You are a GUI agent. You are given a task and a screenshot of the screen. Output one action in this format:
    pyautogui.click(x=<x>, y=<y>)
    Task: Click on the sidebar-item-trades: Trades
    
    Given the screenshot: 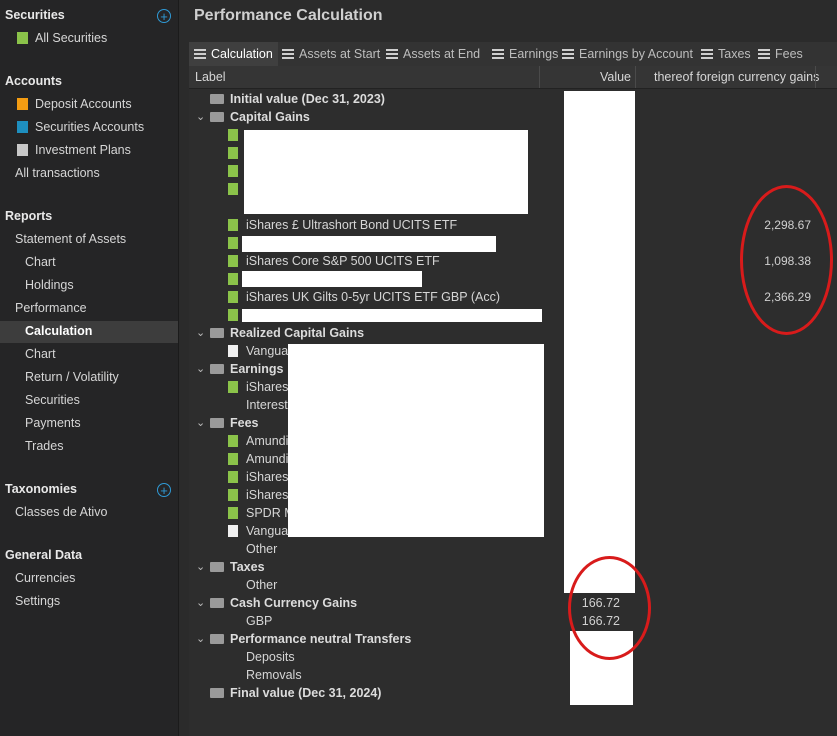 What is the action you would take?
    pyautogui.click(x=44, y=446)
    